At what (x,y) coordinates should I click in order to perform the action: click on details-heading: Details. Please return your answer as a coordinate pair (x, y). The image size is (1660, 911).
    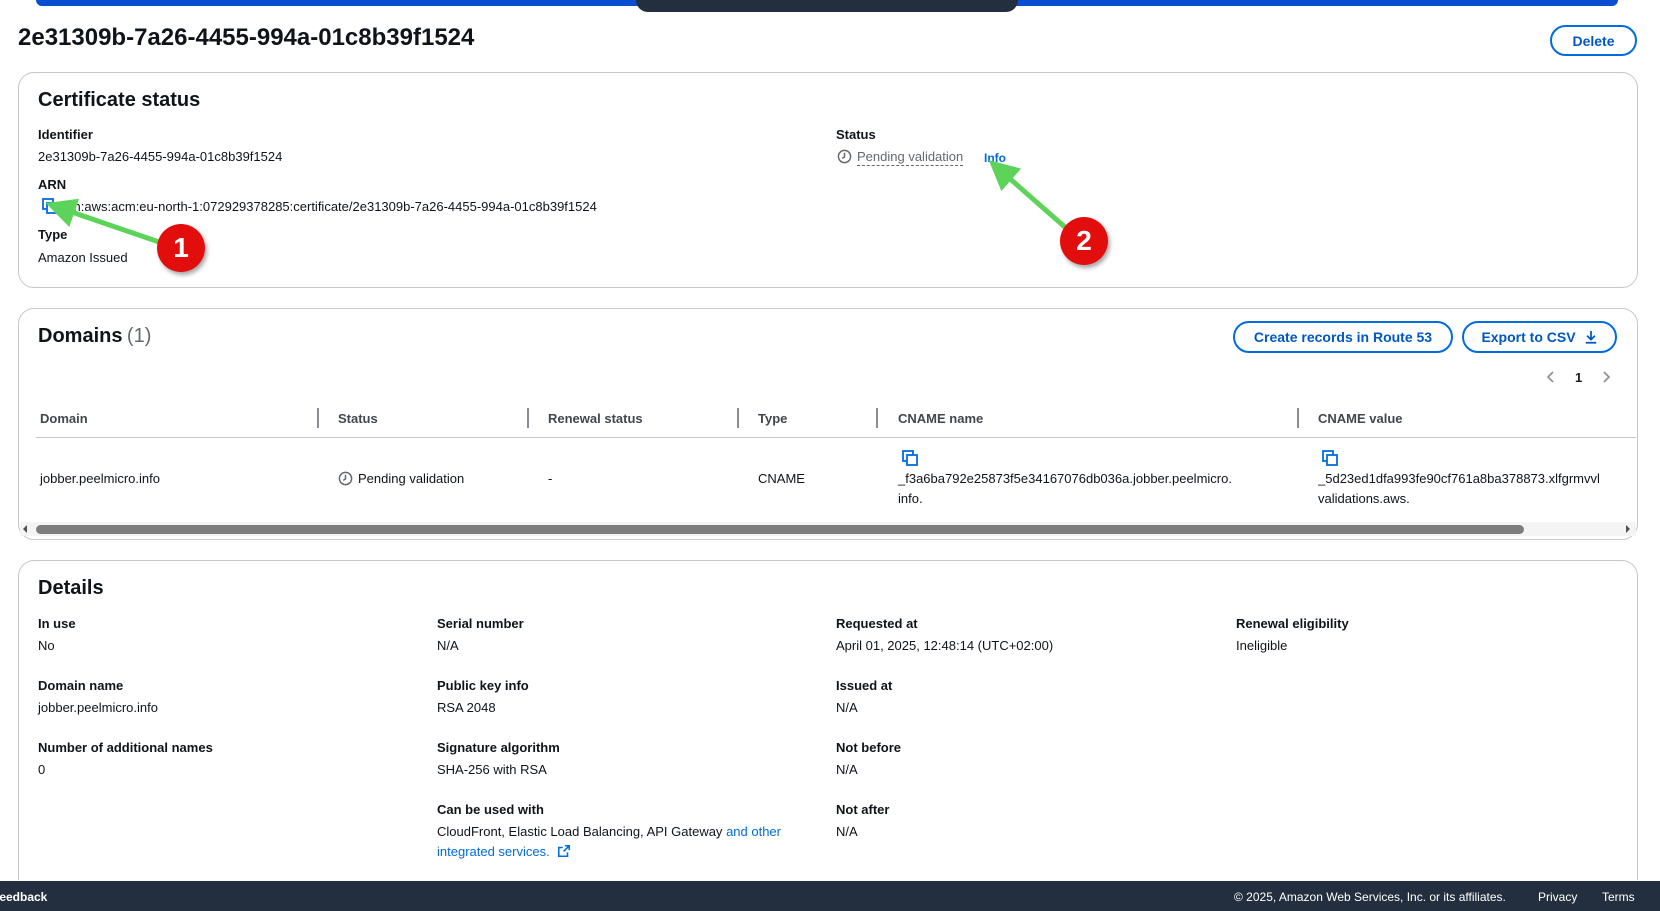
    Looking at the image, I should click on (71, 588).